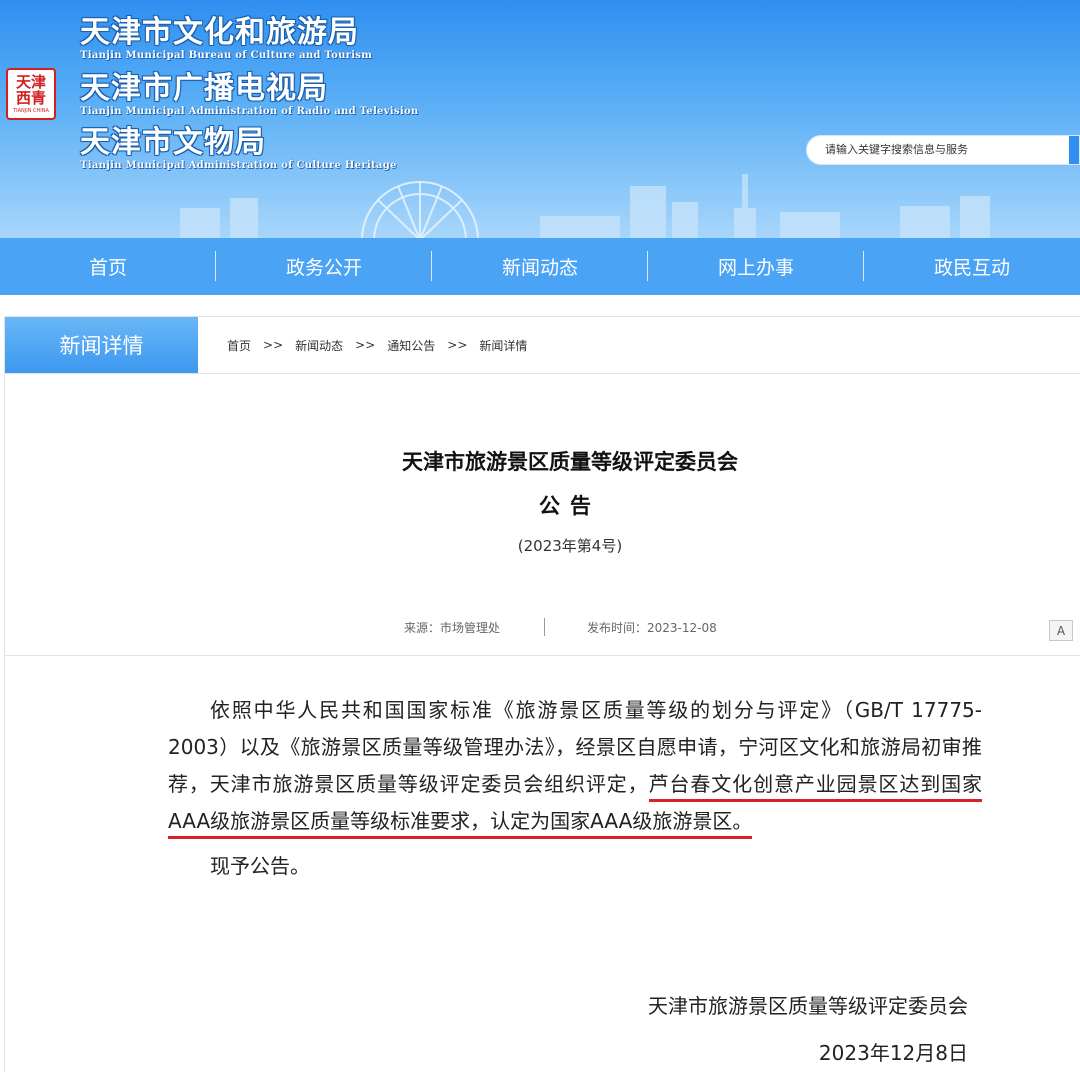 This screenshot has width=1080, height=1072. Describe the element at coordinates (893, 1053) in the screenshot. I see `article-date: 2023年12月8日` at that location.